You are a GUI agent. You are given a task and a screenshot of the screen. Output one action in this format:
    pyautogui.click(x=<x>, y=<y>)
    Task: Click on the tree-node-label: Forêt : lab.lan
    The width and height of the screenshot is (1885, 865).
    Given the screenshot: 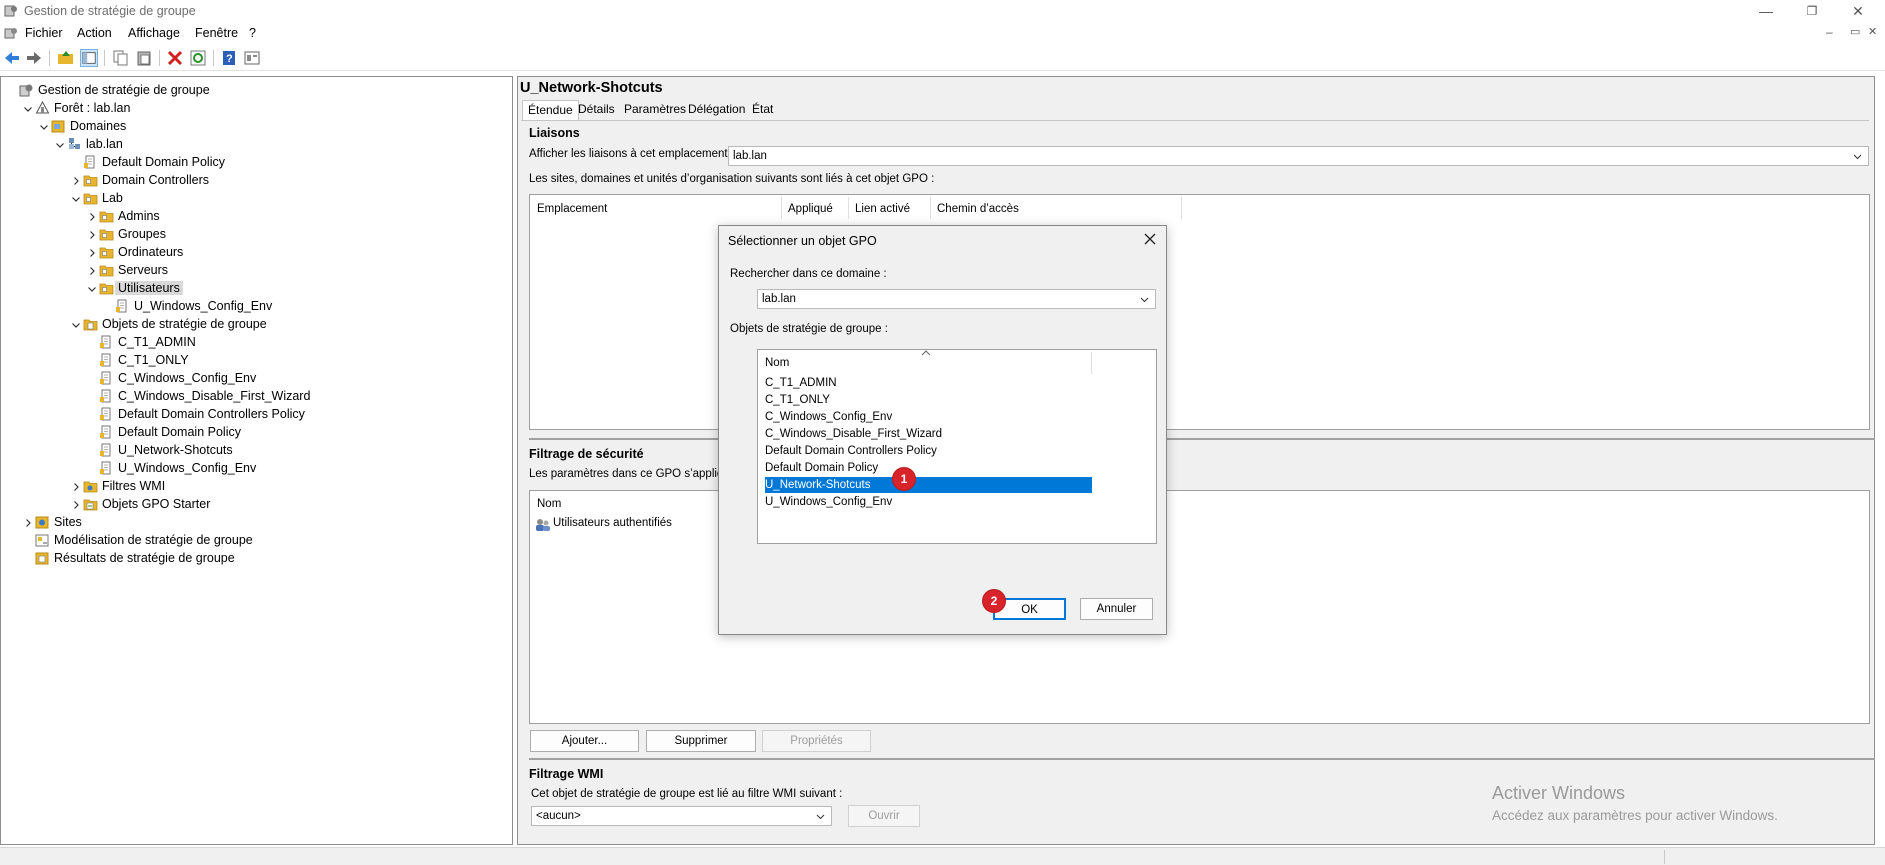 What is the action you would take?
    pyautogui.click(x=92, y=108)
    